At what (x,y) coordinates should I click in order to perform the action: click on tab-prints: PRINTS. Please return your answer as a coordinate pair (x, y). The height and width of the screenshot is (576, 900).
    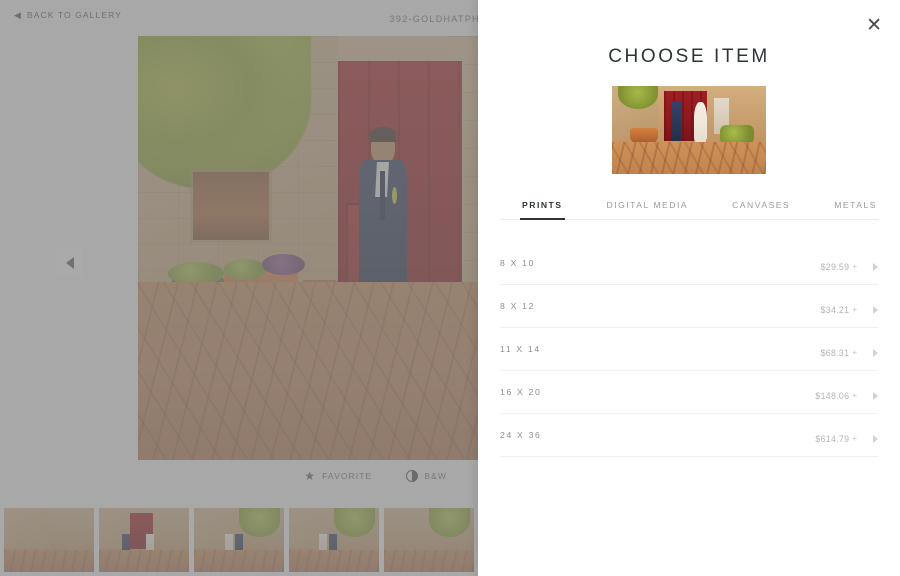
    Looking at the image, I should click on (542, 210).